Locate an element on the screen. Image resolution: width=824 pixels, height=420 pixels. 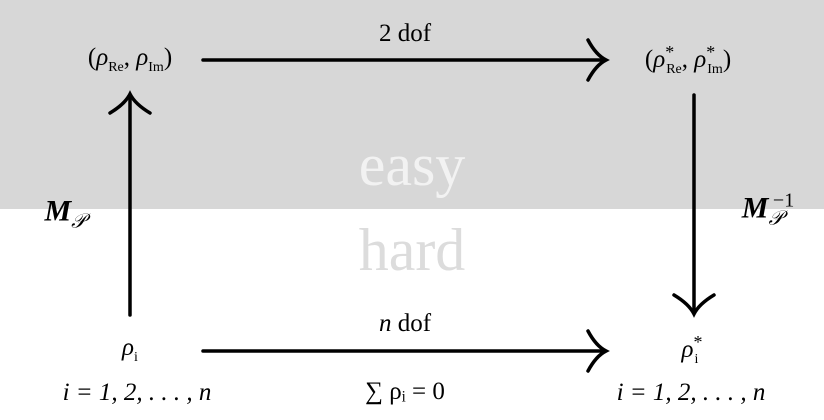
bottom-right-index-range: i = 1, 2, . . . , n is located at coordinates (691, 392).